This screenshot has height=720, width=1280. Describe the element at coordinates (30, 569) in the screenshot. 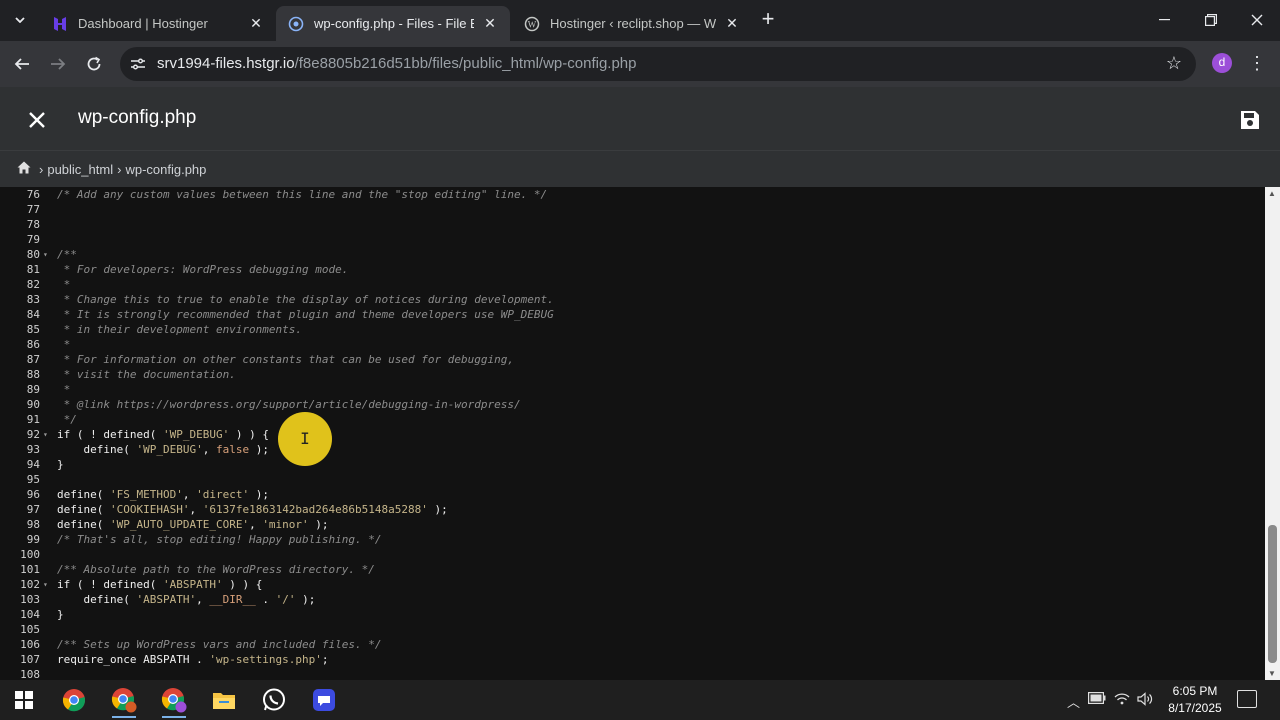

I see `line-number: 101` at that location.